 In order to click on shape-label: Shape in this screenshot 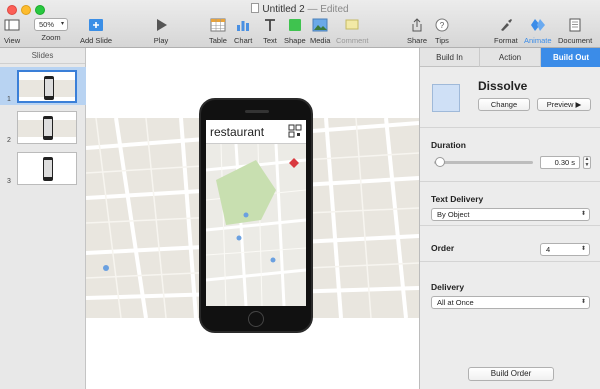, I will do `click(295, 40)`.